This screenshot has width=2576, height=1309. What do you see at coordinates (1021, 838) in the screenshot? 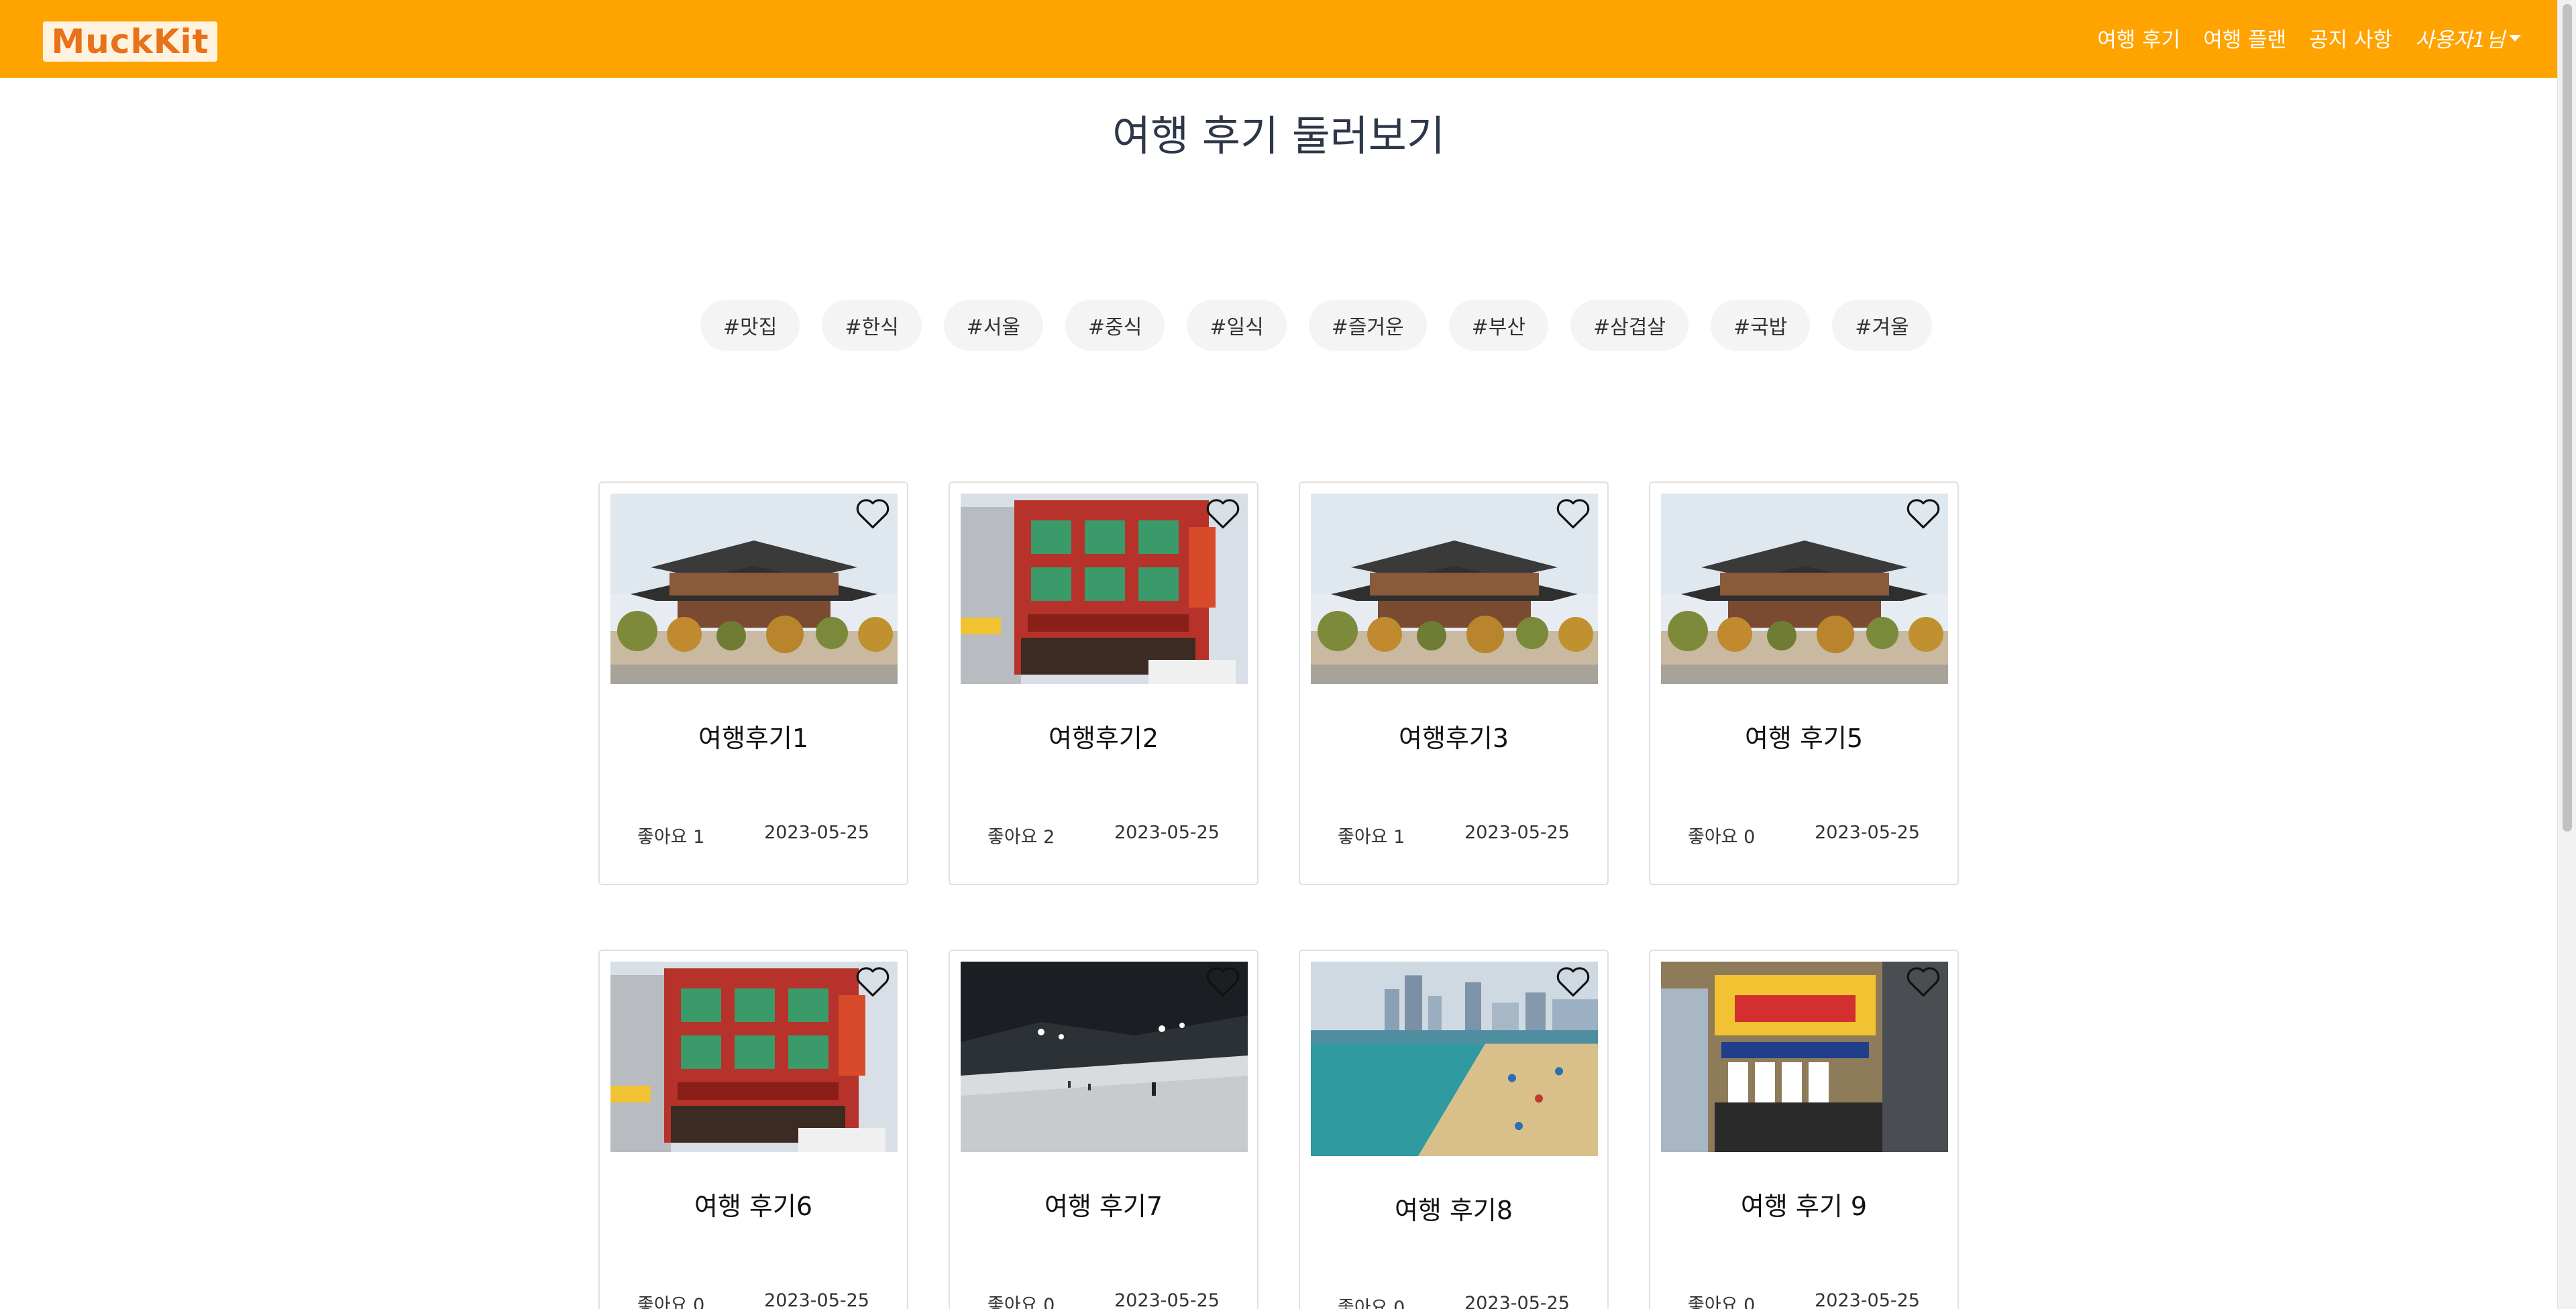
I see `like-count: 좋아요 2` at bounding box center [1021, 838].